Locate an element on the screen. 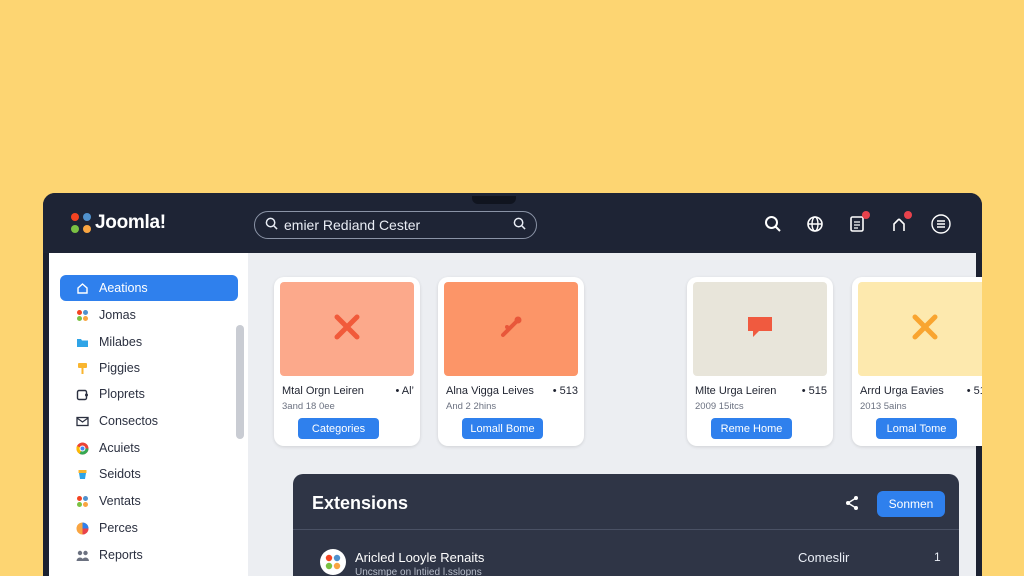  notifications-icon is located at coordinates (858, 223).